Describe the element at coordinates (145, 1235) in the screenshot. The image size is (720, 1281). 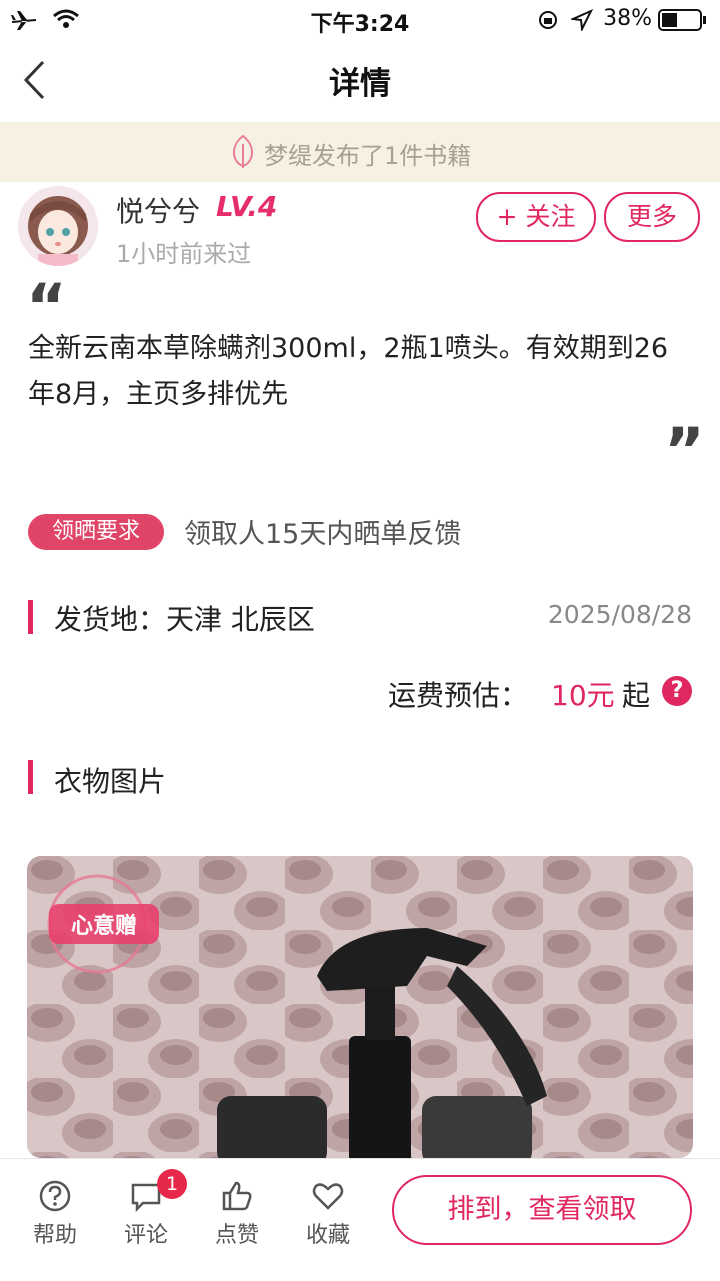
I see `tab-comment-label: 评论` at that location.